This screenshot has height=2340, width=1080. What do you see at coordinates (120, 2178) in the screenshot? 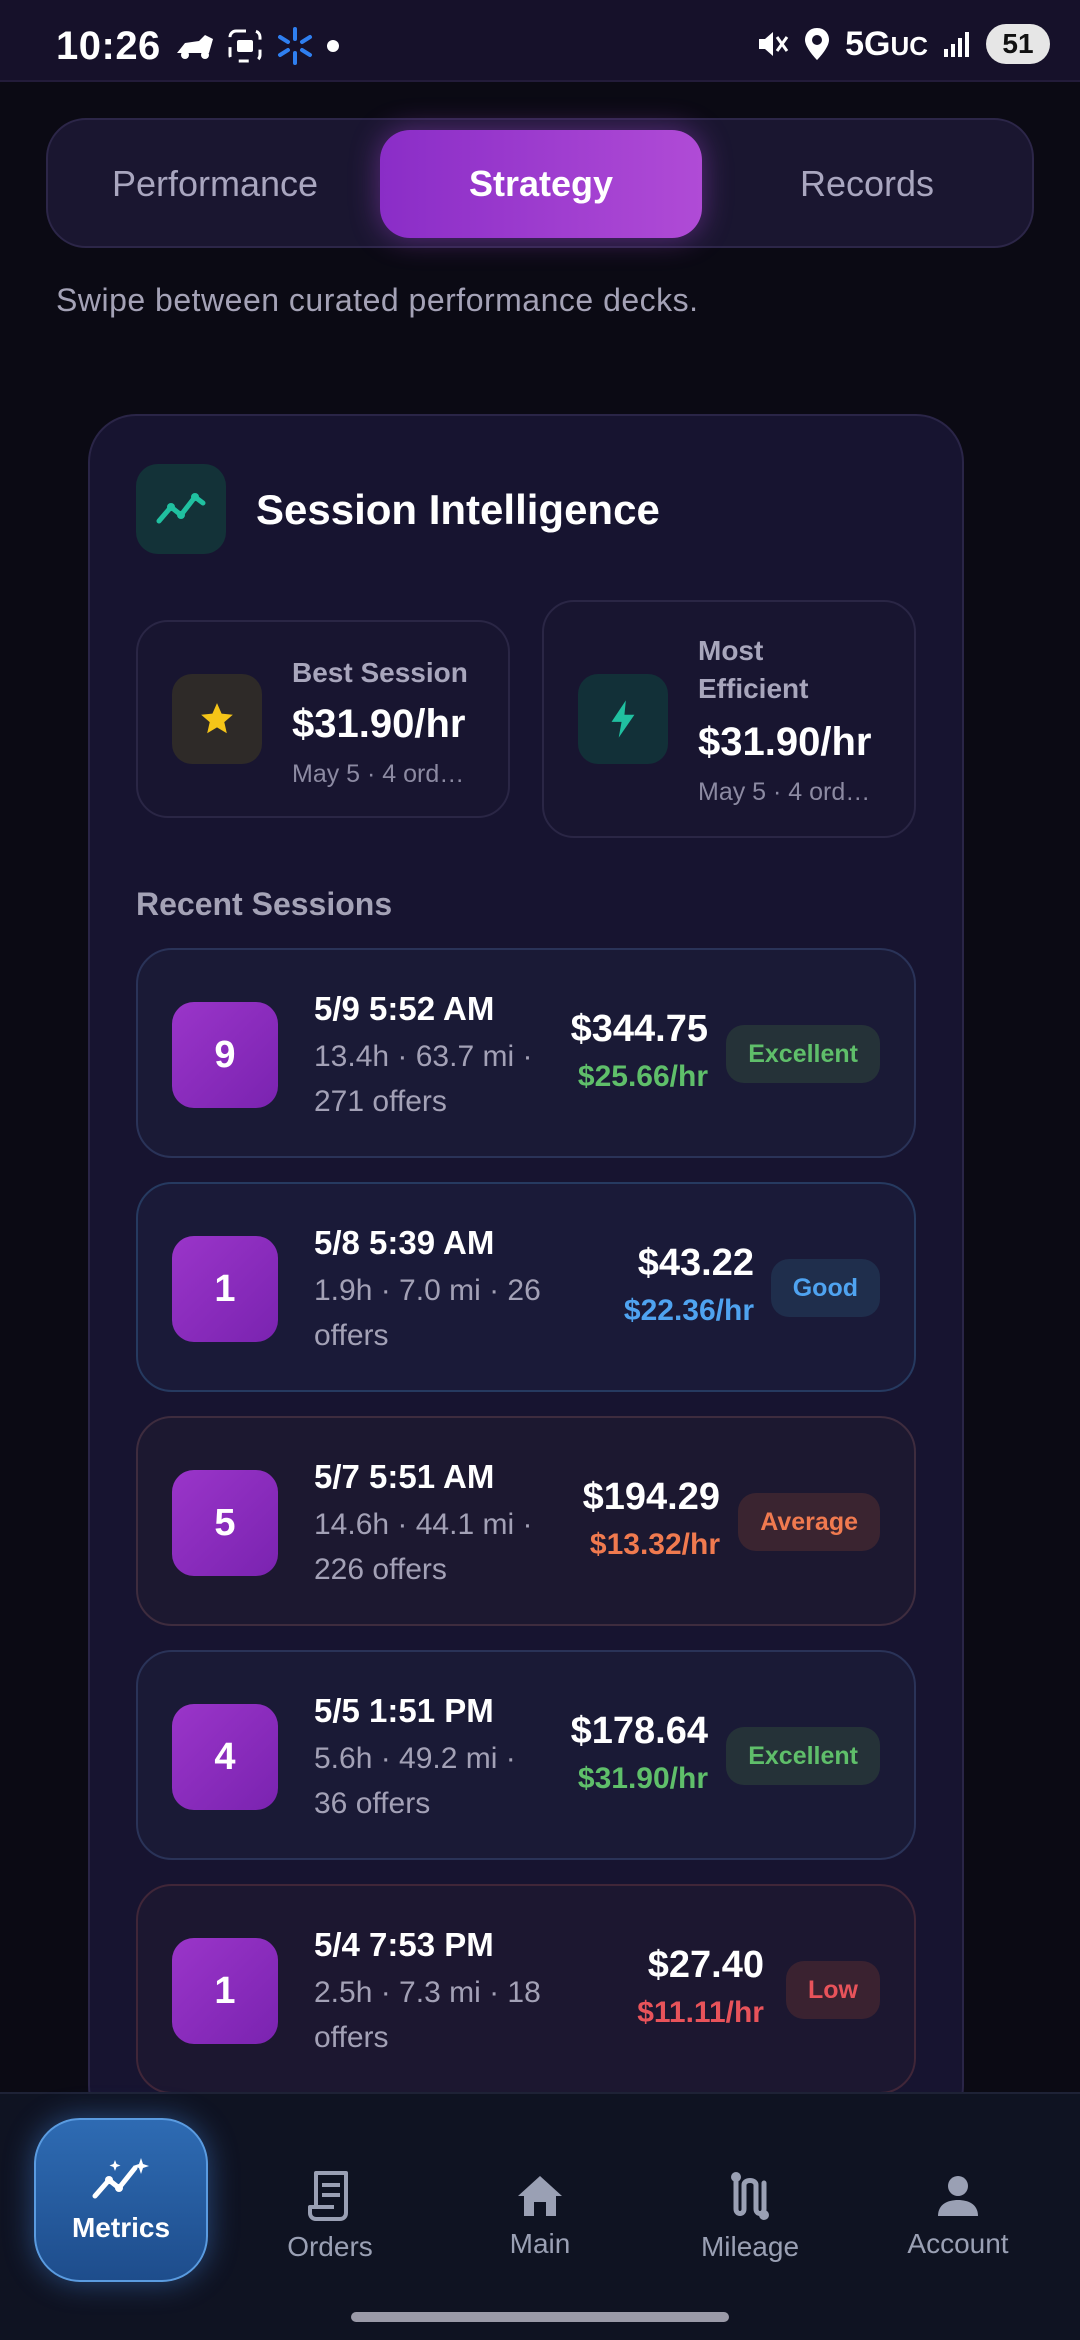
I see `sparkle-chart-icon` at bounding box center [120, 2178].